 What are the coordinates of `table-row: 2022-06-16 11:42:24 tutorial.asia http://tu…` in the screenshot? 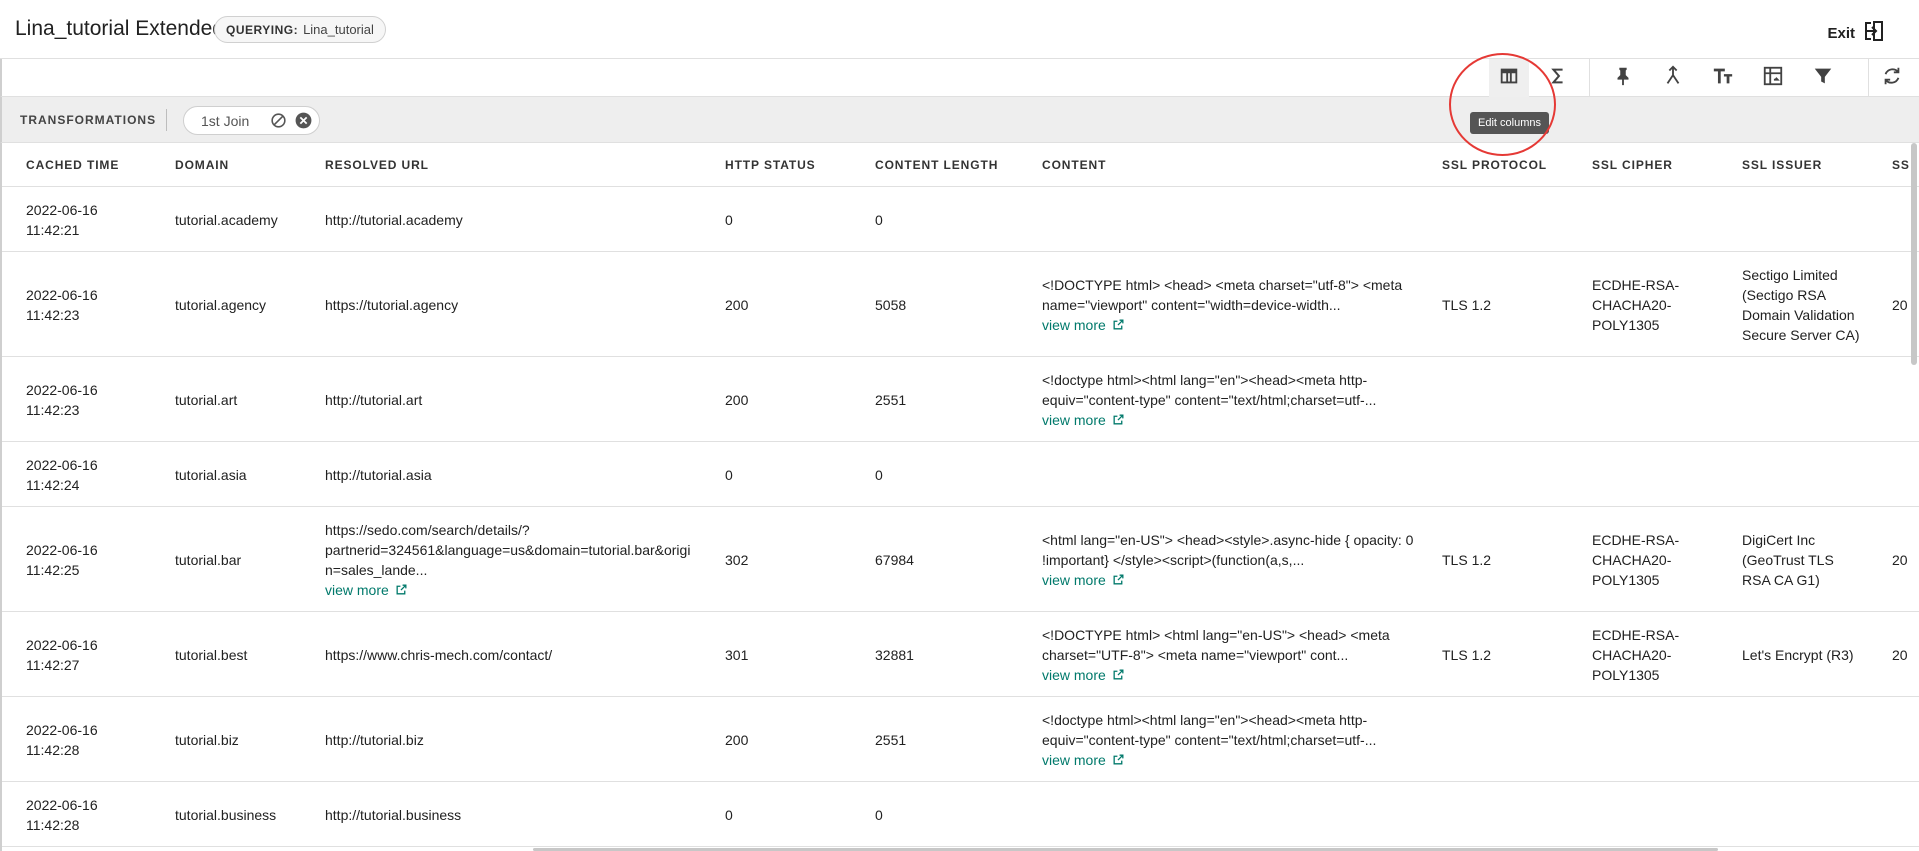 It's located at (960, 474).